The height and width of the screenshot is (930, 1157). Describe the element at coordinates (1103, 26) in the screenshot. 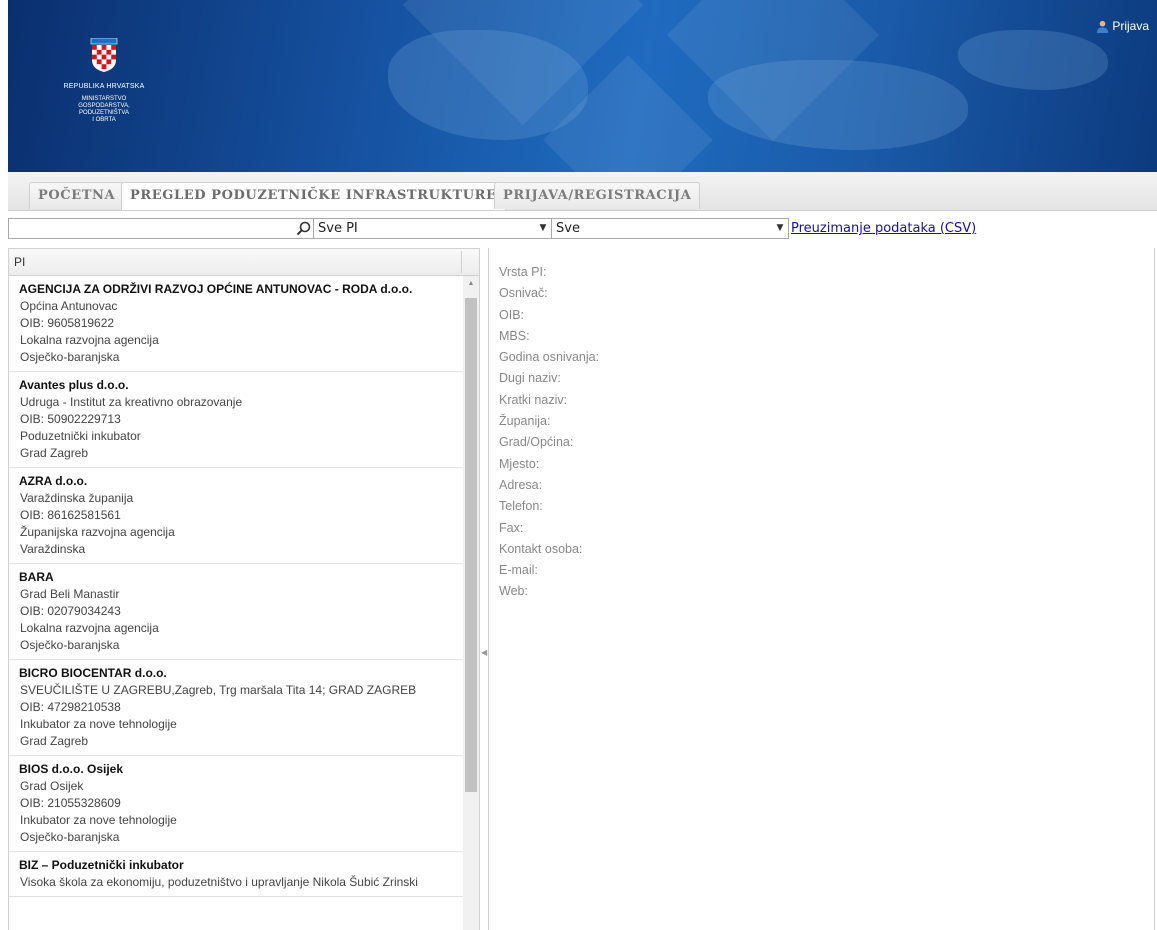

I see `user-icon` at that location.